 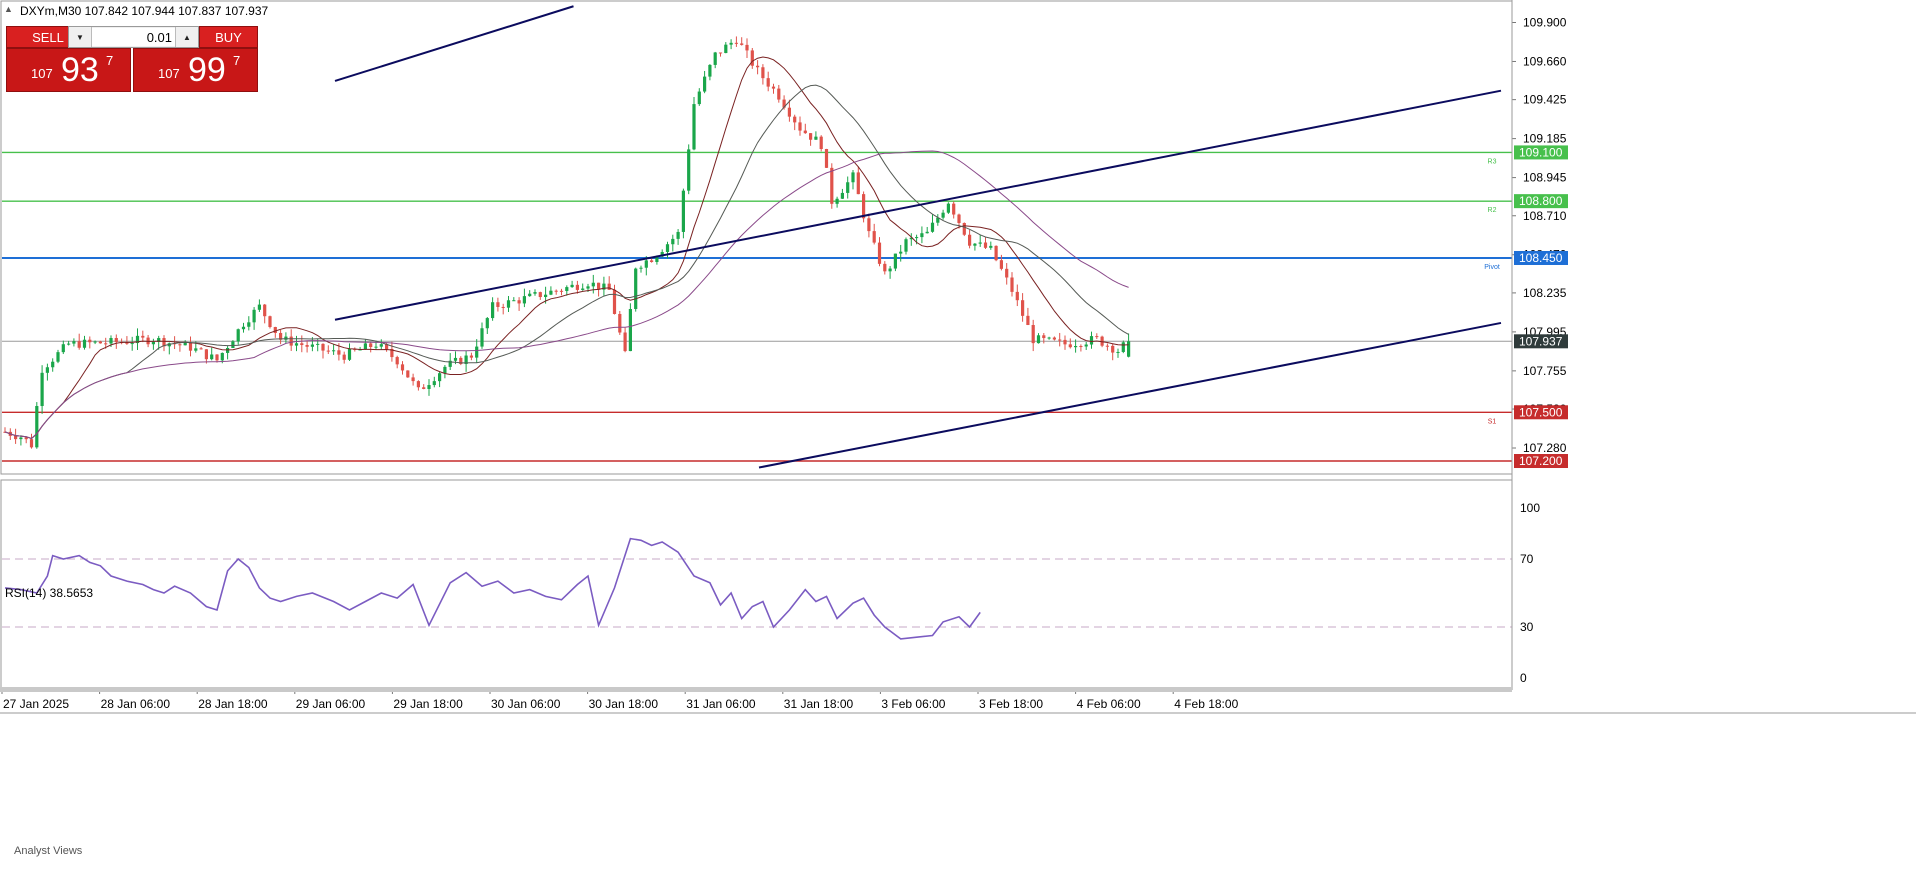 What do you see at coordinates (228, 37) in the screenshot?
I see `buy-button: BUY` at bounding box center [228, 37].